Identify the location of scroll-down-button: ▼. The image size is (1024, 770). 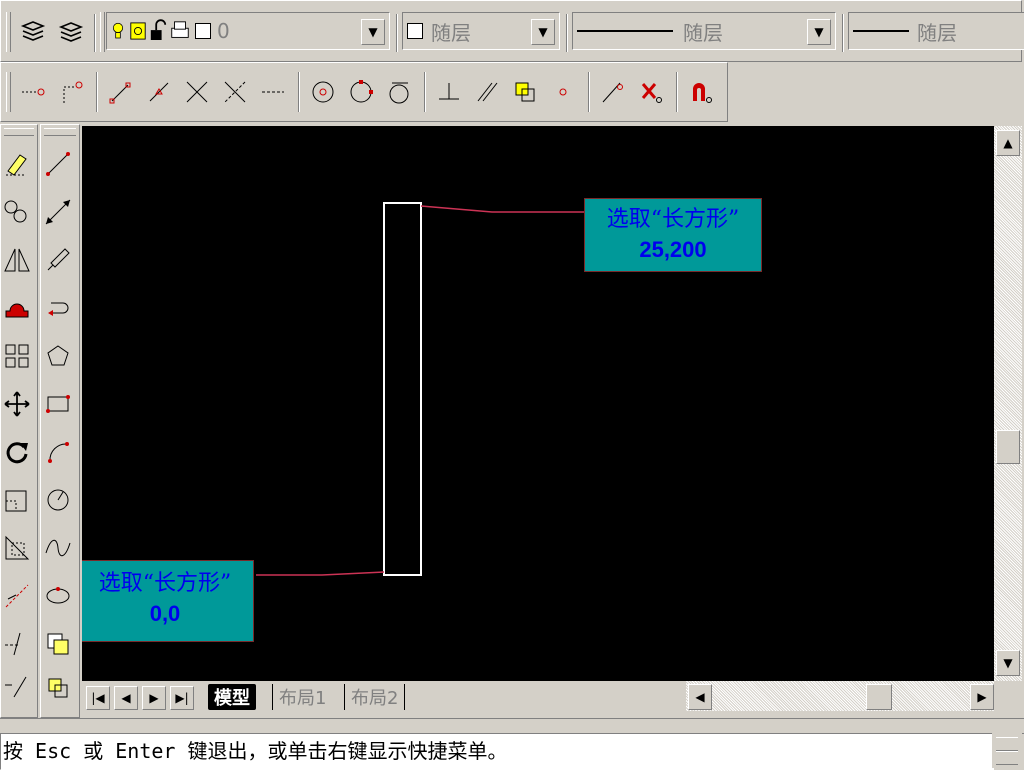
(1008, 663).